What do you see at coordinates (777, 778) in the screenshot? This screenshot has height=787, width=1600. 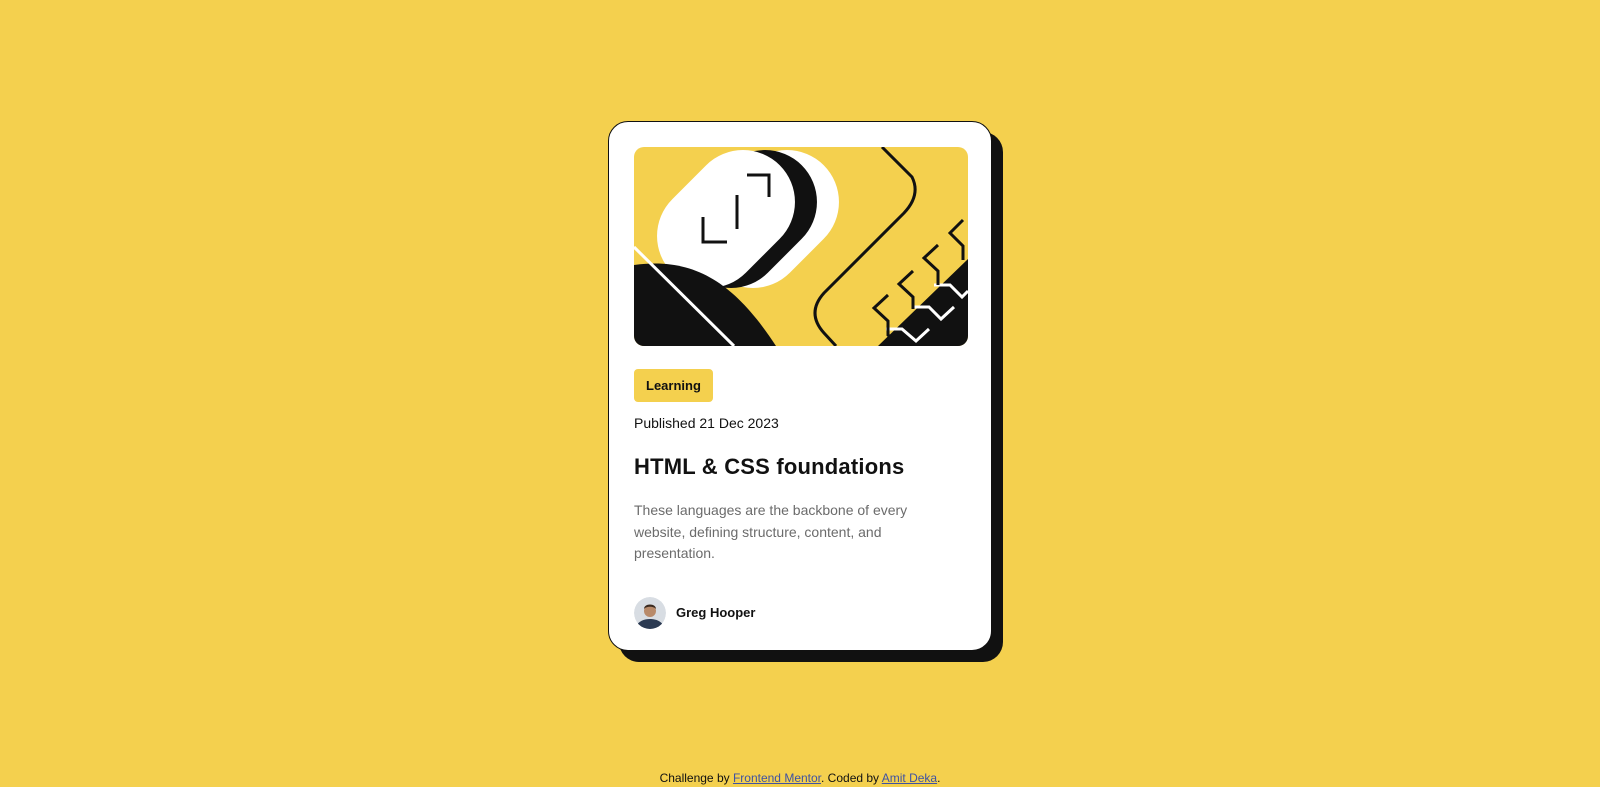 I see `frontend-mentor-link: Frontend Mentor` at bounding box center [777, 778].